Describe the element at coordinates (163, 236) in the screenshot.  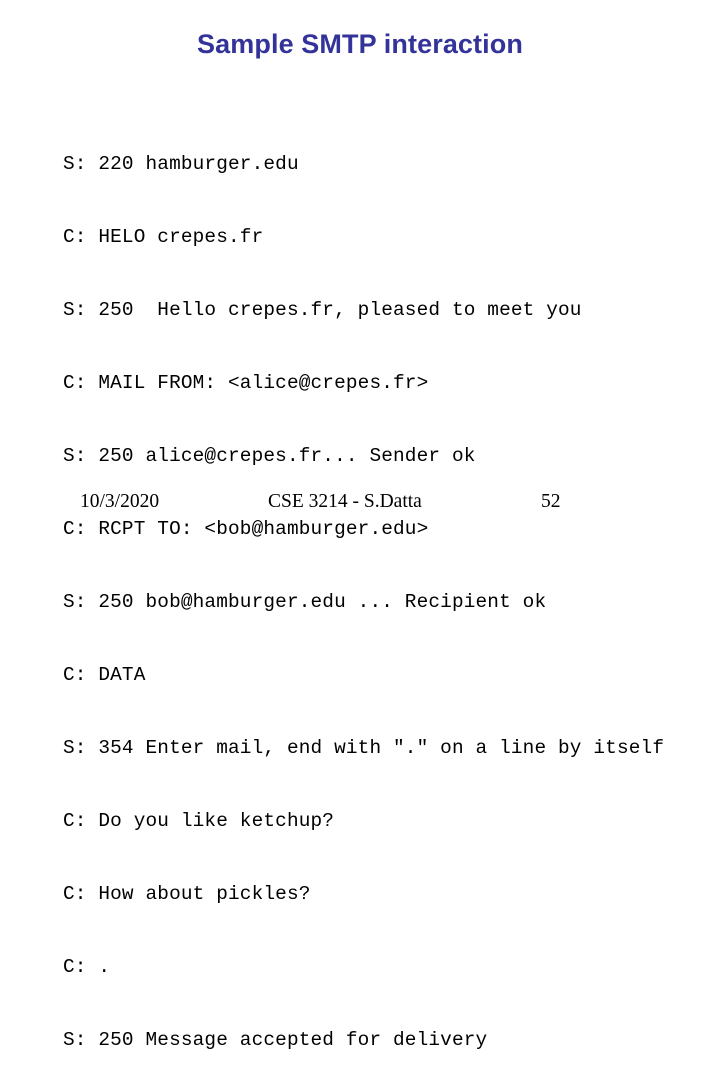
I see `transcript-line: C: HELO crepes.fr` at that location.